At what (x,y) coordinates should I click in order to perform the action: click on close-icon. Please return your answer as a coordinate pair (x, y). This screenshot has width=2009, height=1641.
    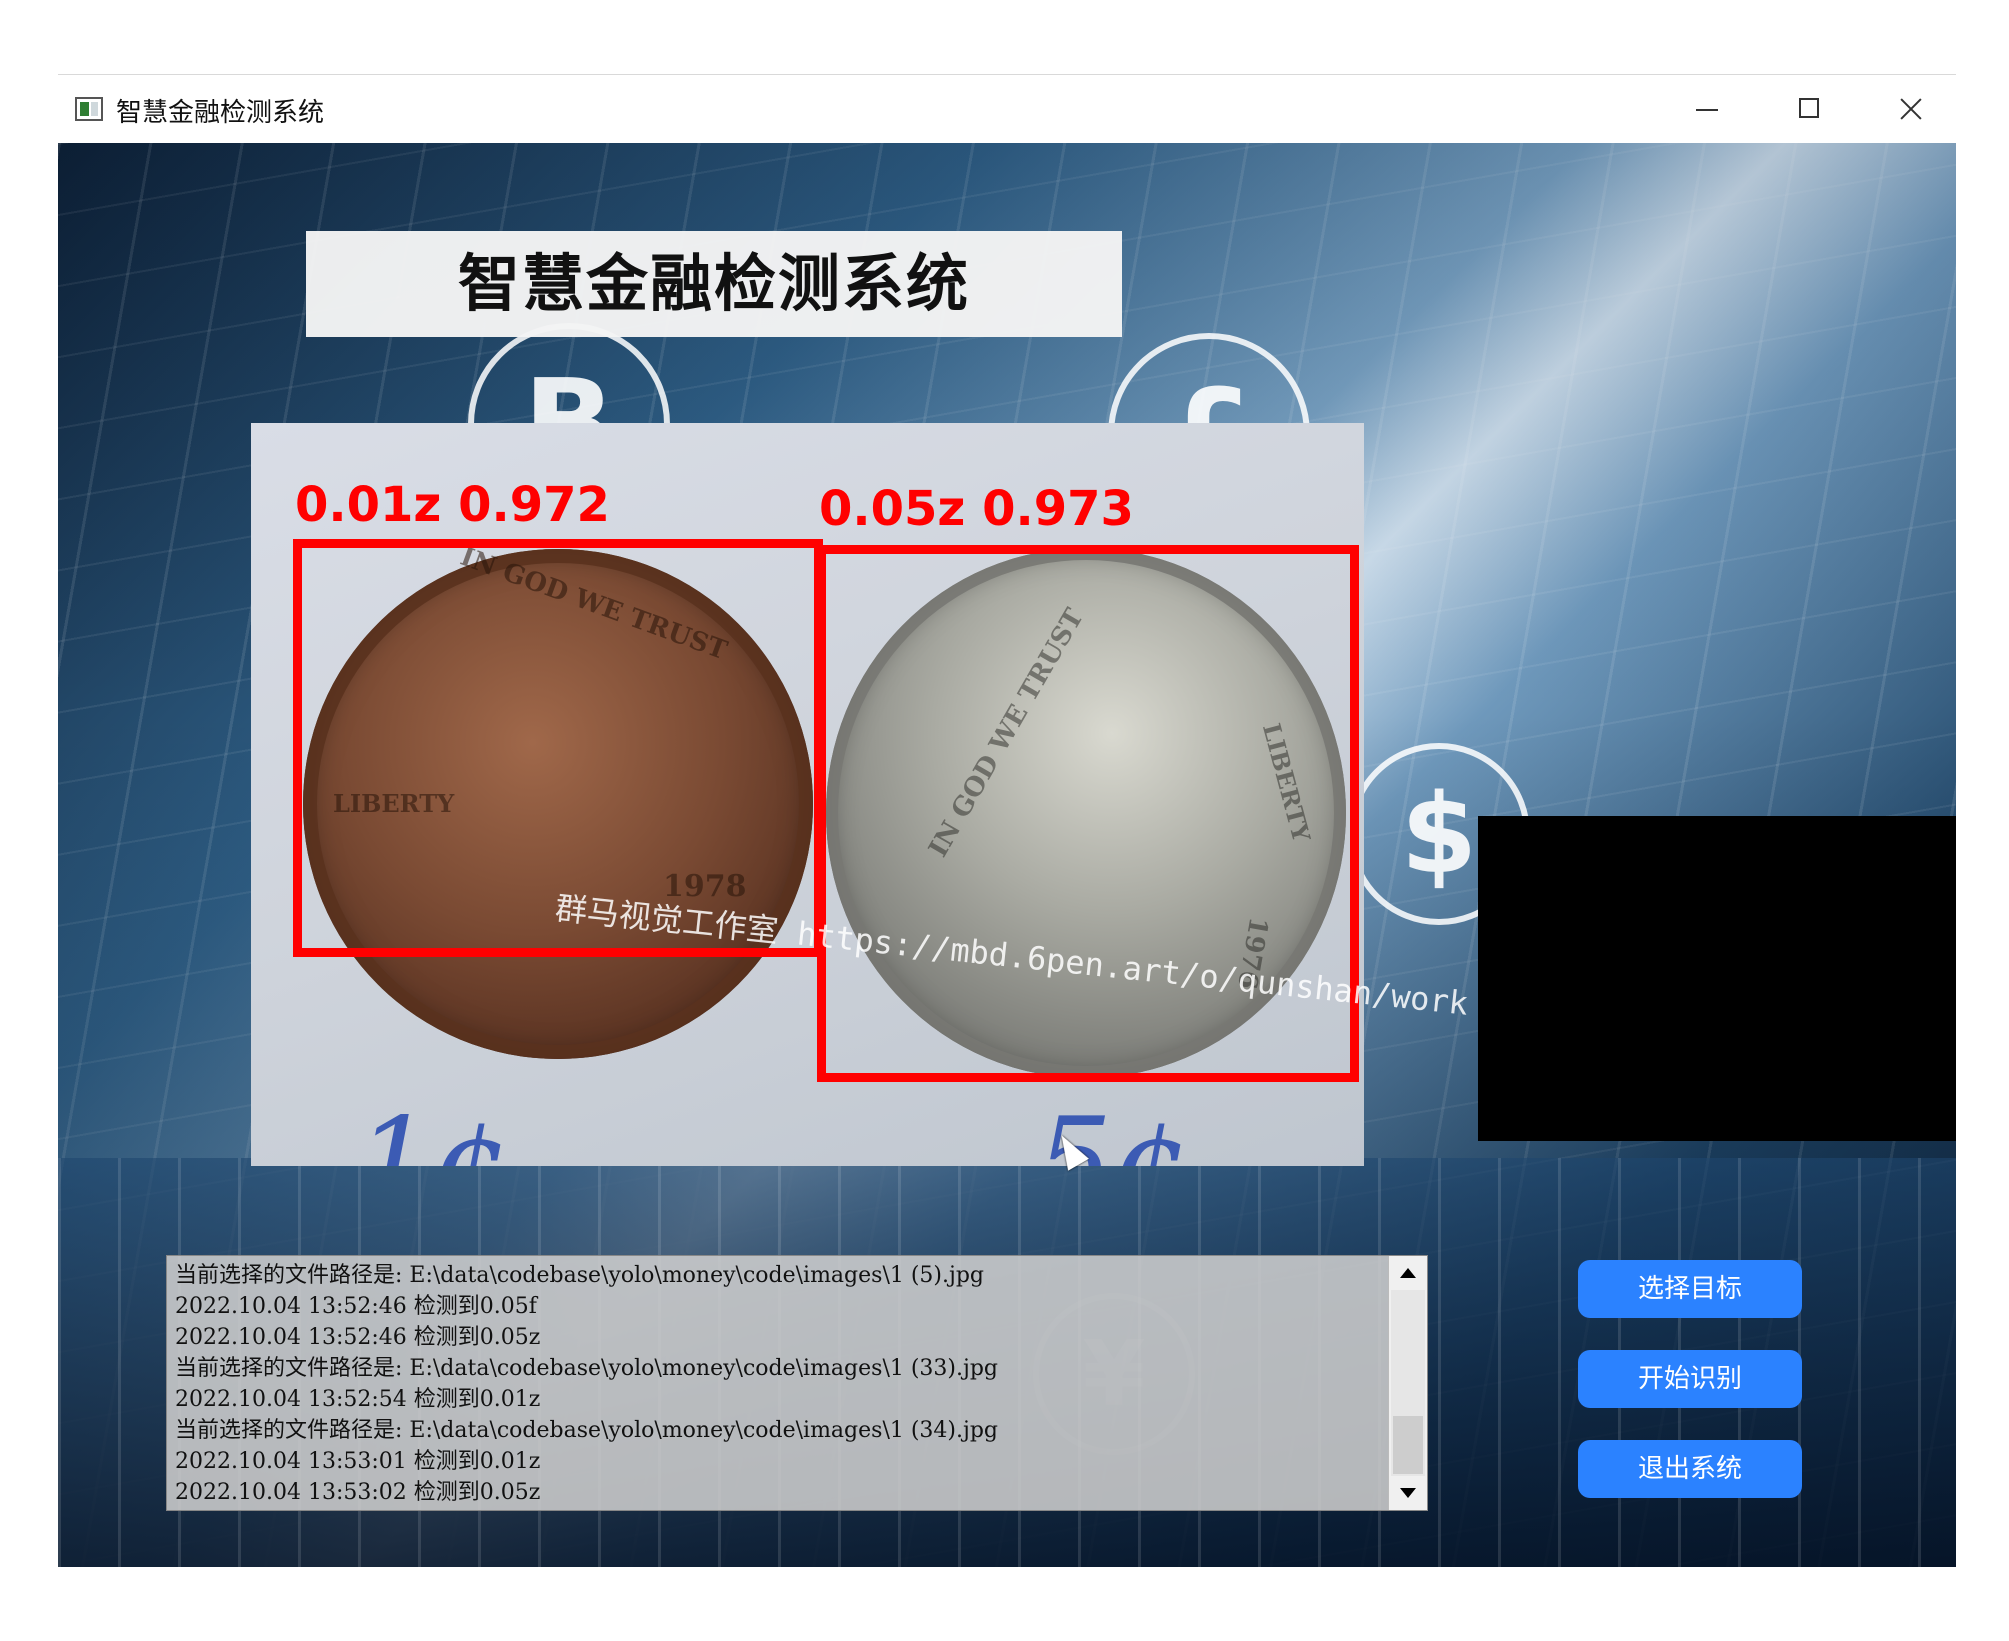
    Looking at the image, I should click on (1911, 109).